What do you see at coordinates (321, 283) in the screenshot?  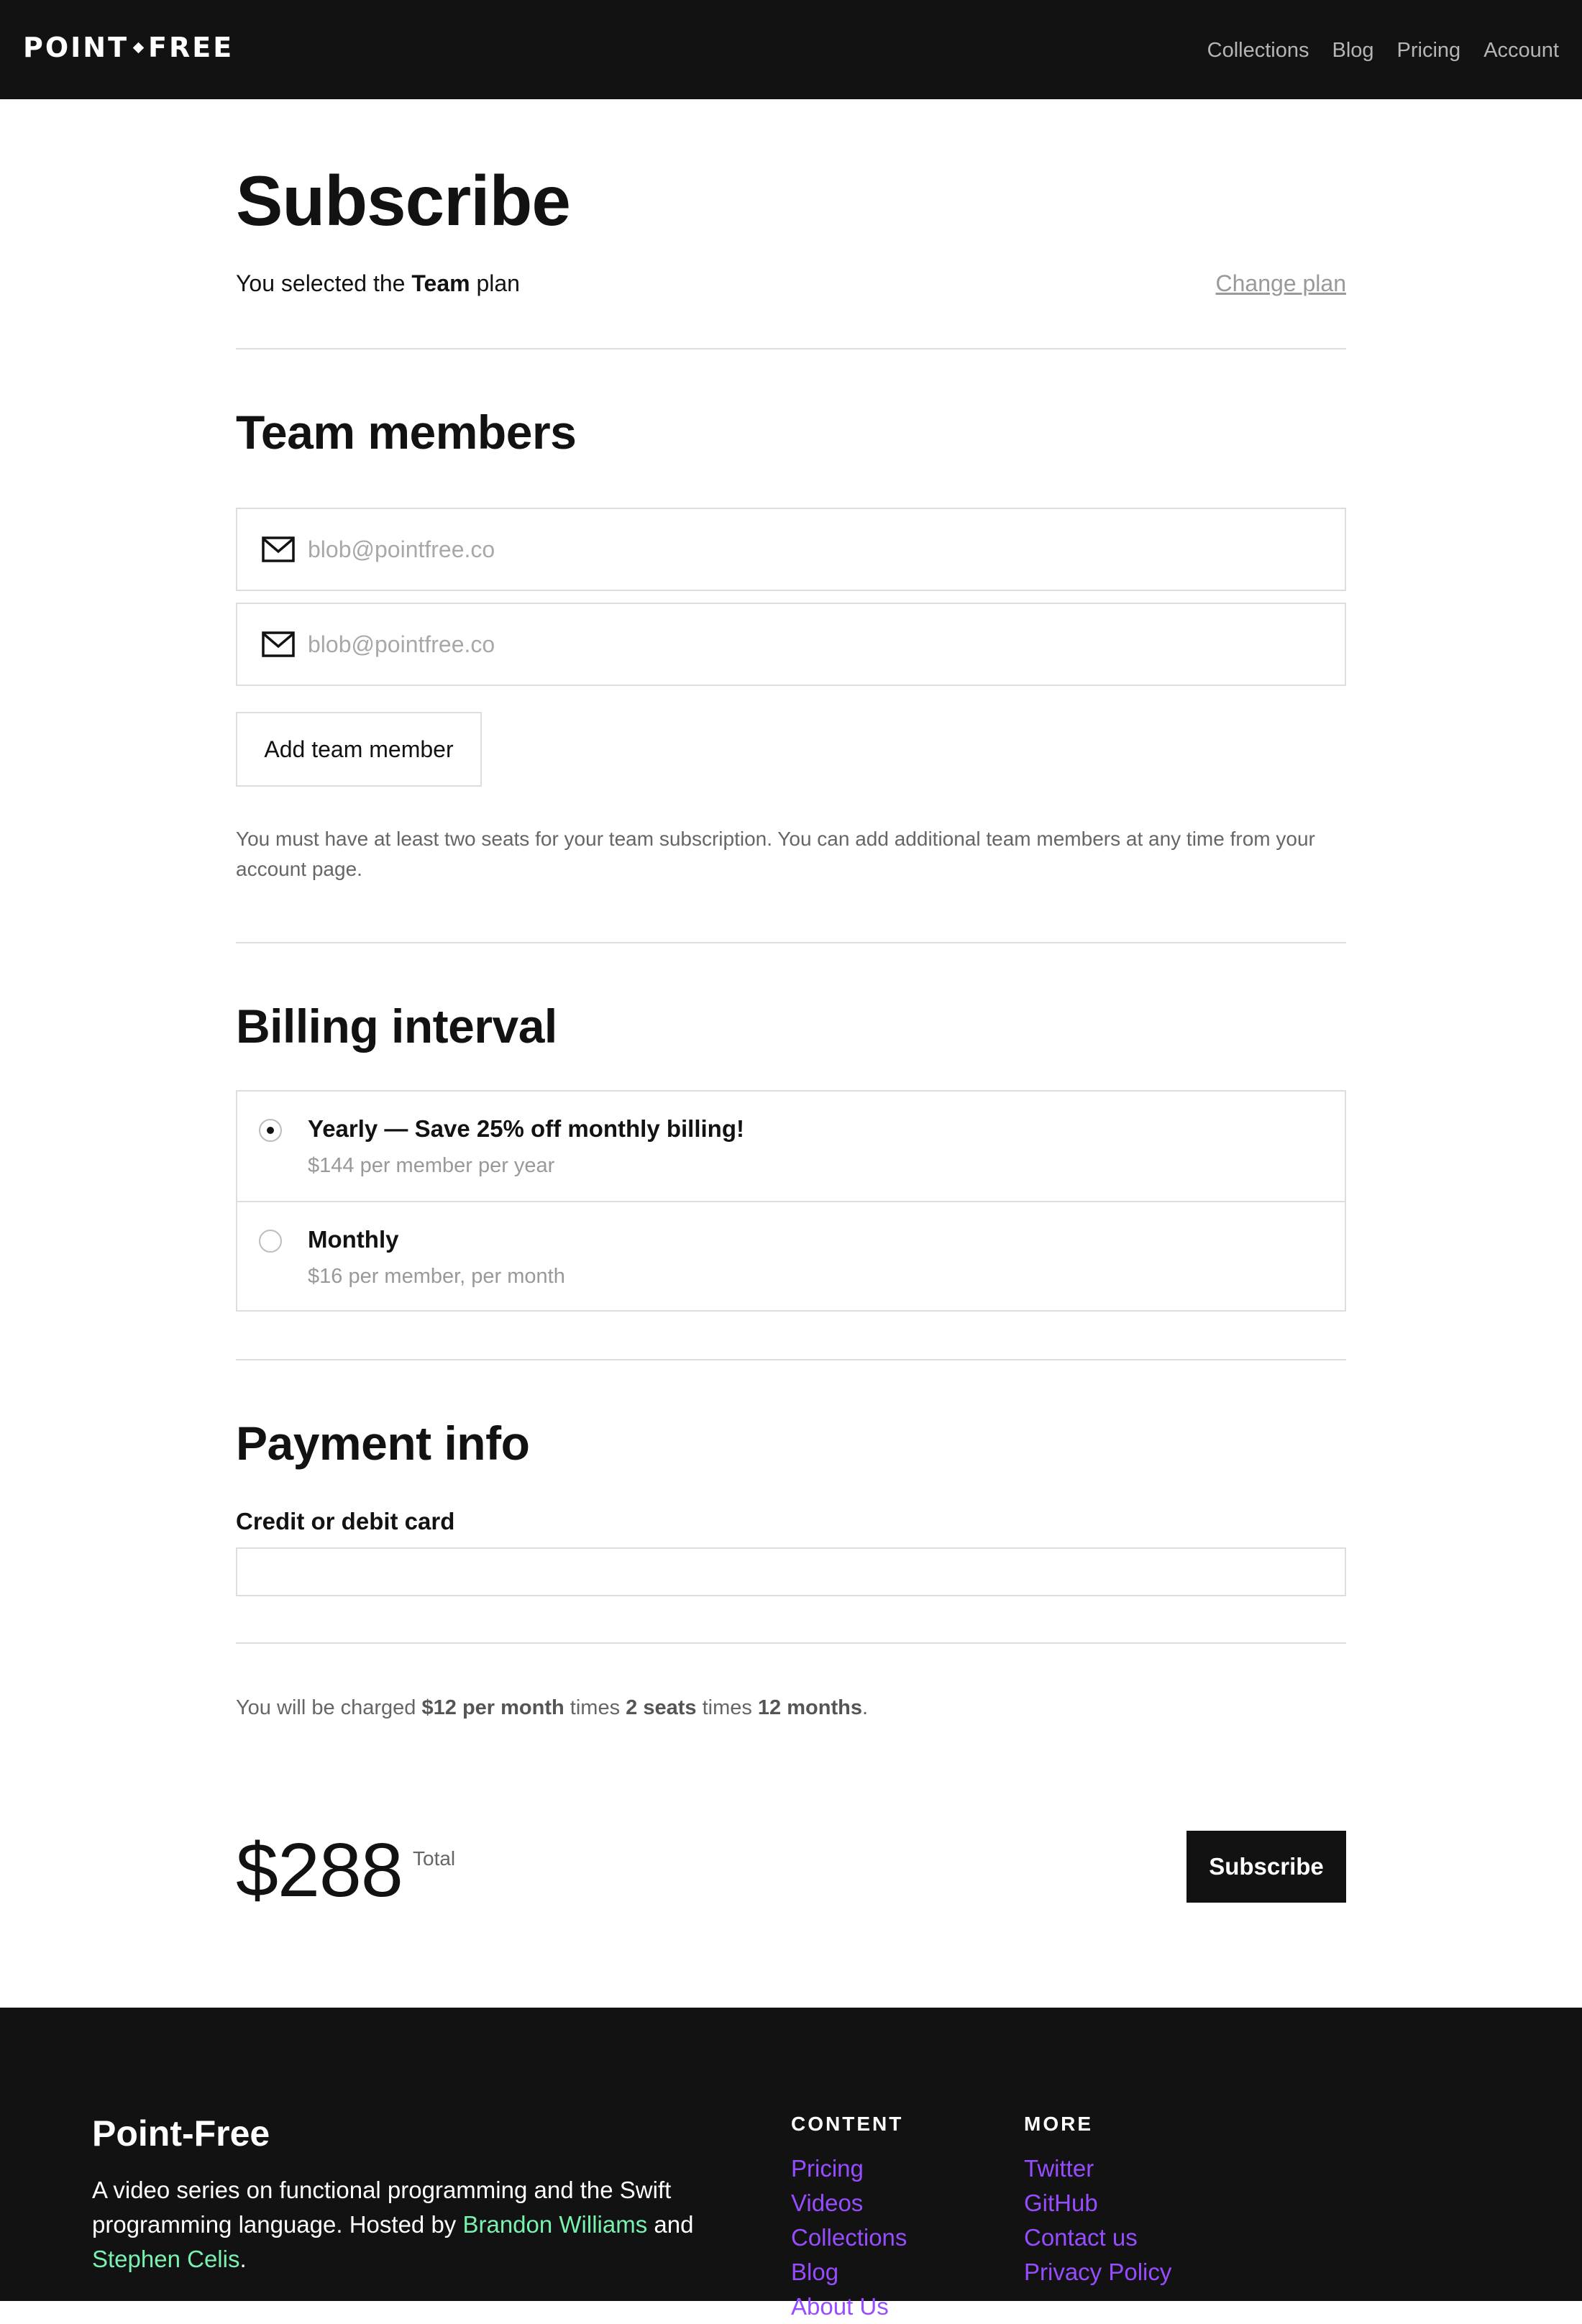 I see `plan-prefix: You selected the` at bounding box center [321, 283].